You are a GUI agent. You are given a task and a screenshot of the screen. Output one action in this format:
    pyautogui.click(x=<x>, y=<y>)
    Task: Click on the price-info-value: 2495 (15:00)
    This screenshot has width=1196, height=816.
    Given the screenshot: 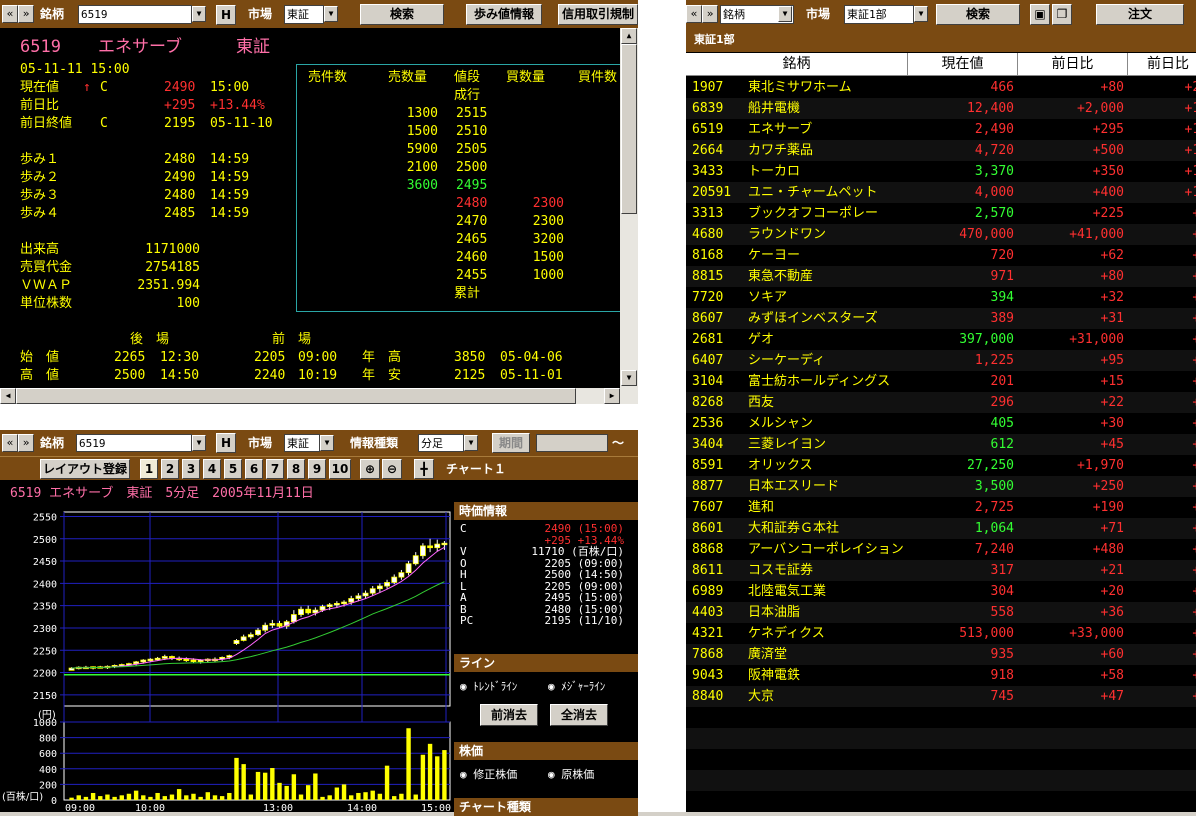 What is the action you would take?
    pyautogui.click(x=584, y=597)
    